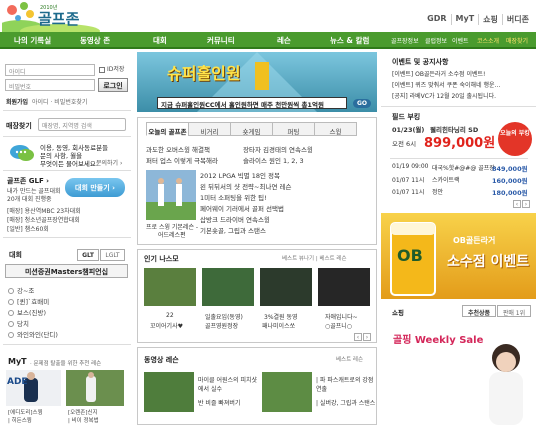 The height and width of the screenshot is (425, 536). Describe the element at coordinates (438, 73) in the screenshot. I see `event-item: [이벤트] OB골든라거 소수점 이벤트!` at that location.